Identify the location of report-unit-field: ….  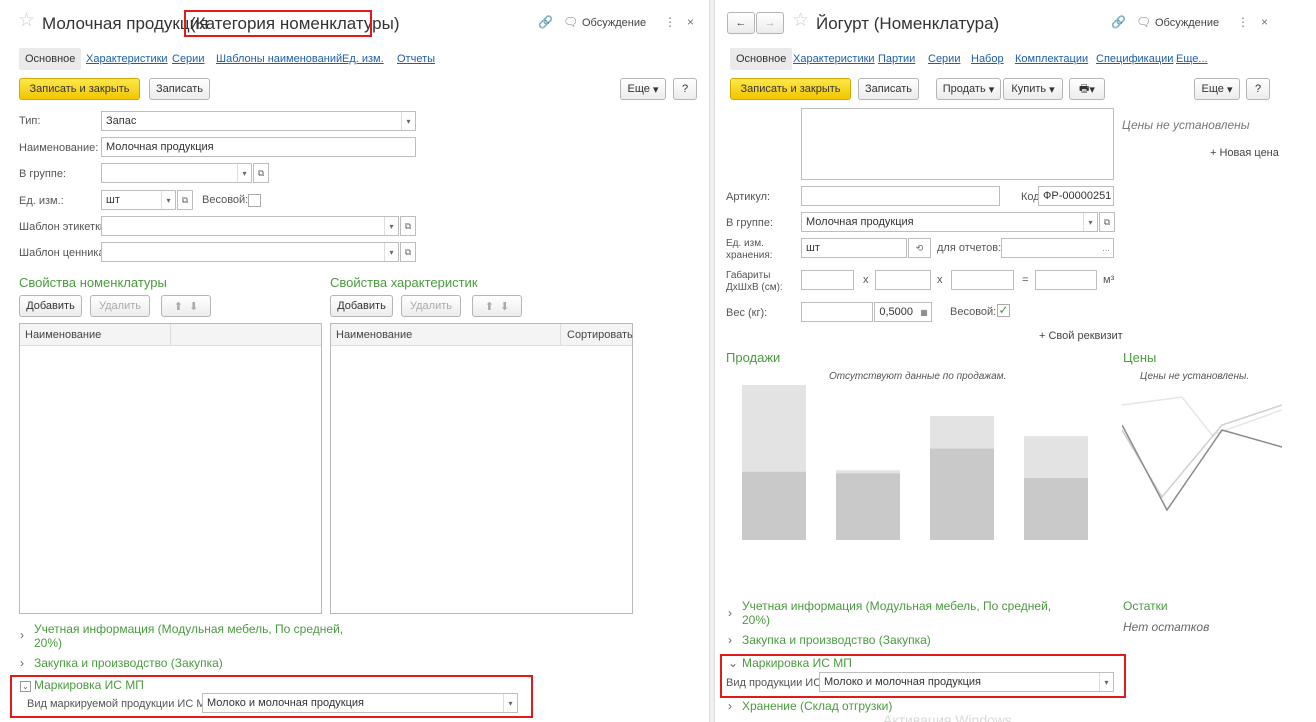
(1057, 248).